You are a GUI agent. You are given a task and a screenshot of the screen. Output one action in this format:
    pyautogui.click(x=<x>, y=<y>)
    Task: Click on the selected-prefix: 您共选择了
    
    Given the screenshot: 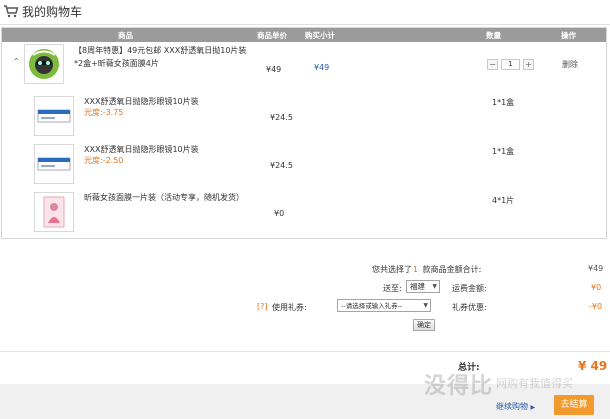 What is the action you would take?
    pyautogui.click(x=392, y=269)
    